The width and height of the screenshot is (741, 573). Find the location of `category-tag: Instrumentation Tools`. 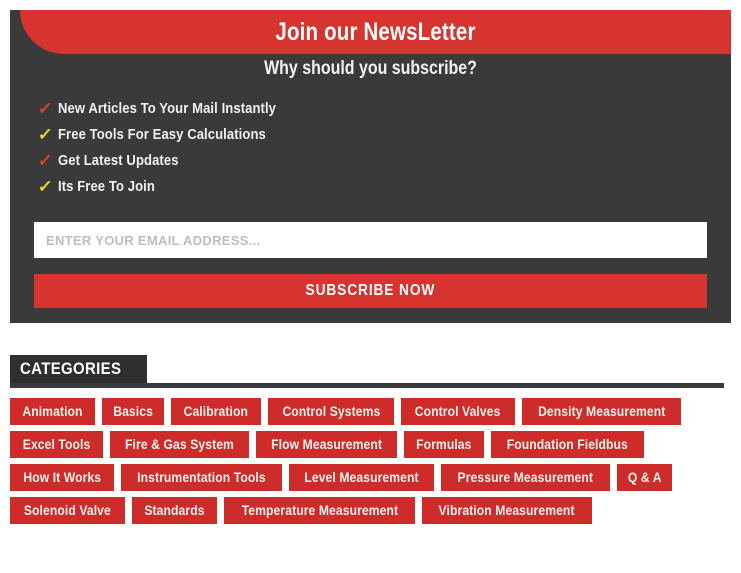

category-tag: Instrumentation Tools is located at coordinates (202, 477).